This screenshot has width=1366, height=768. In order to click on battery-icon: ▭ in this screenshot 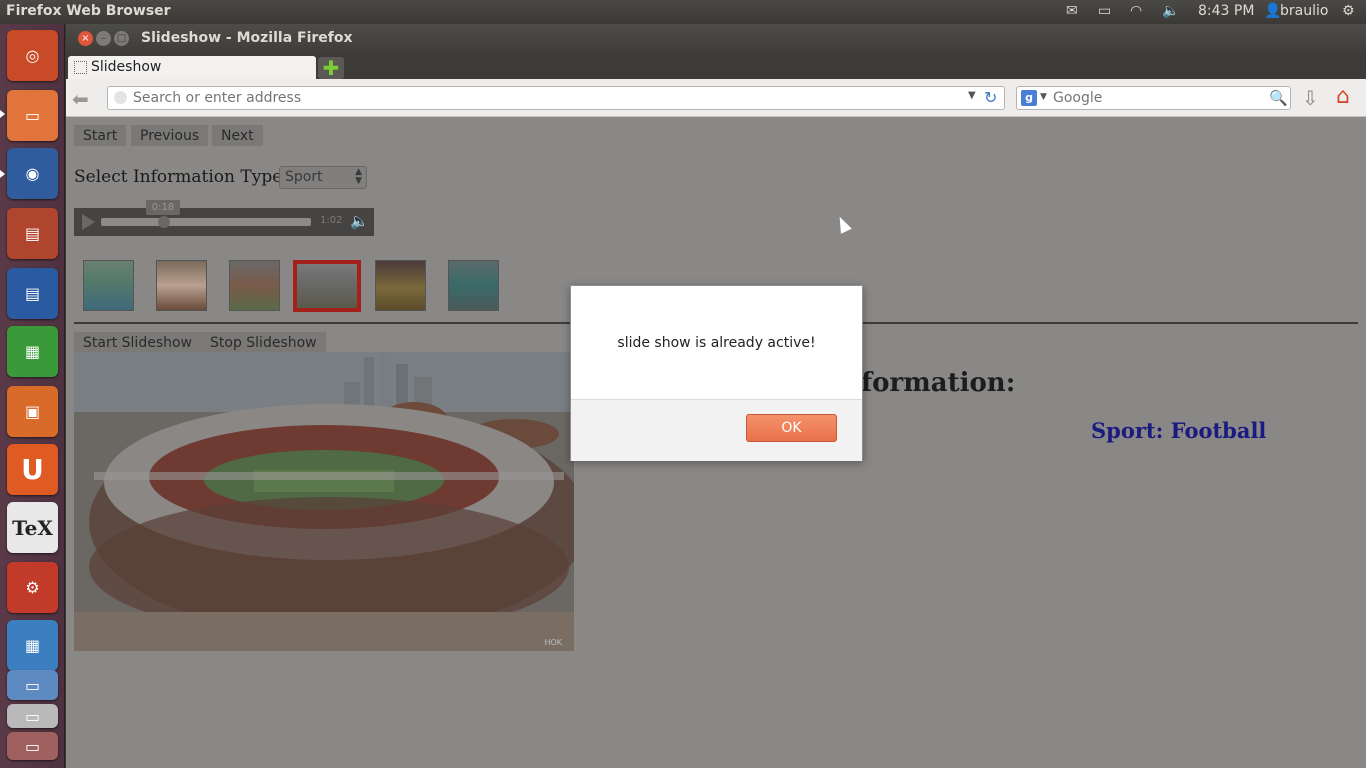, I will do `click(1104, 11)`.